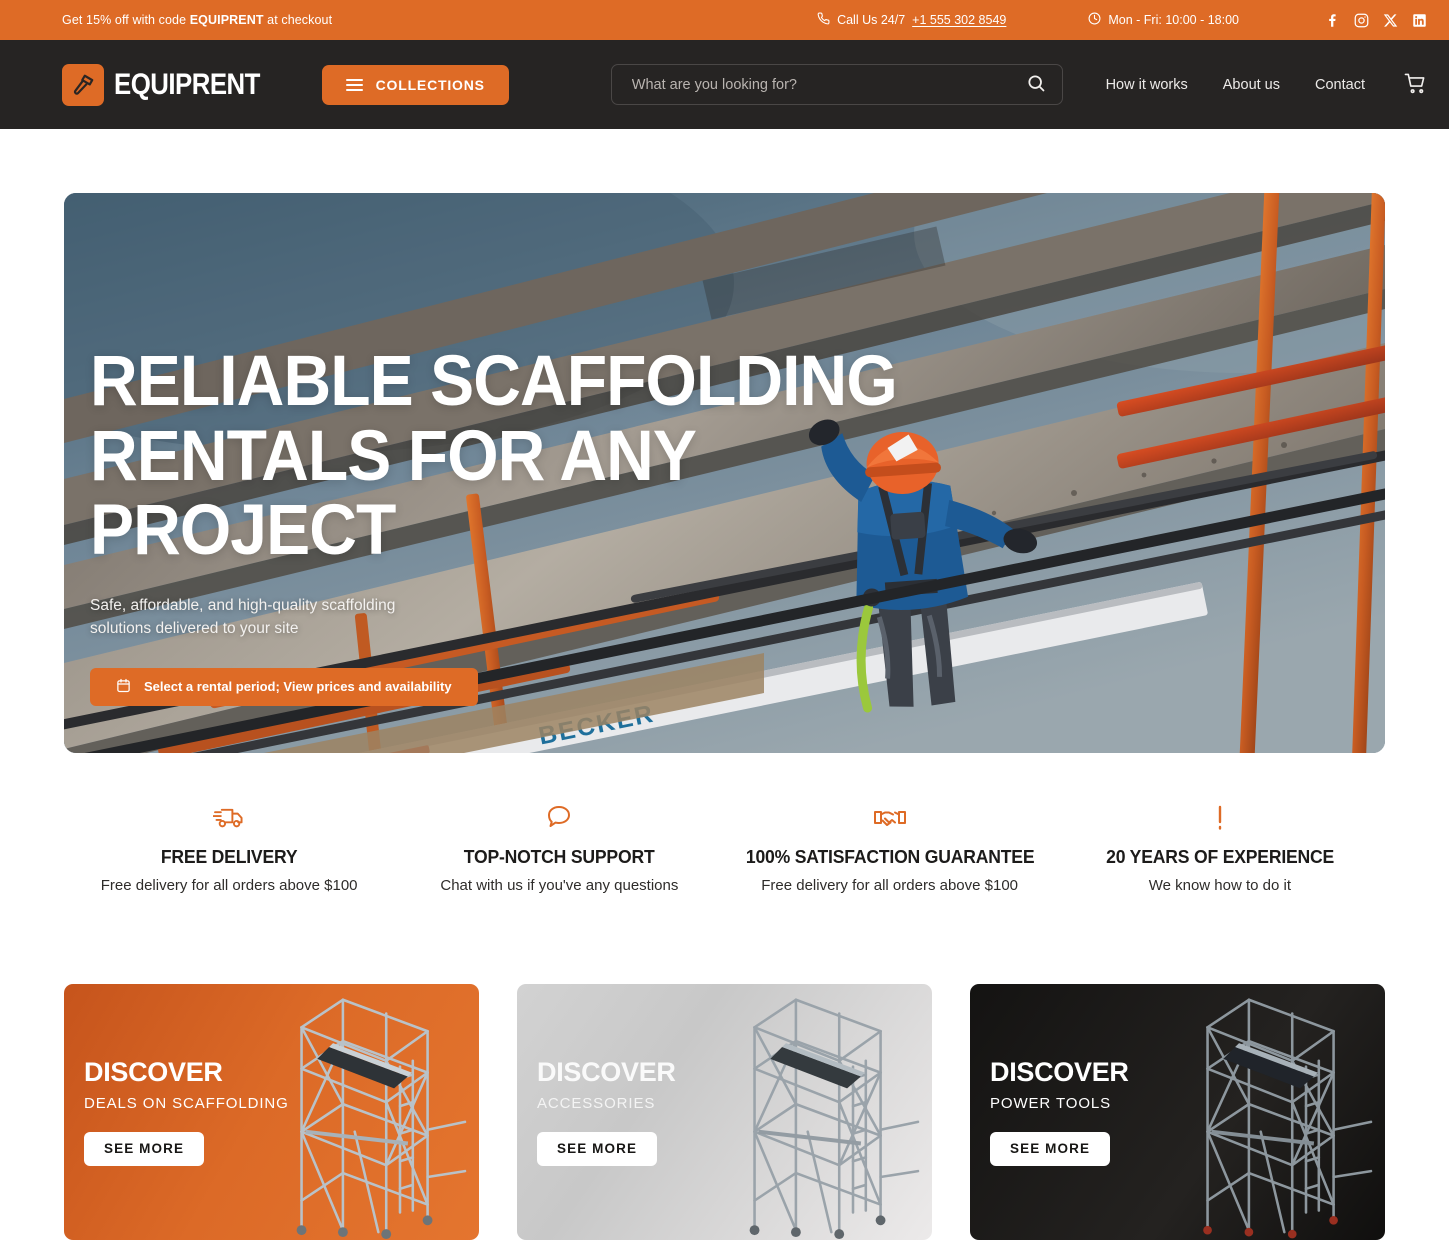  I want to click on card-subtitle: DEALS ON SCAFFOLDING, so click(186, 1103).